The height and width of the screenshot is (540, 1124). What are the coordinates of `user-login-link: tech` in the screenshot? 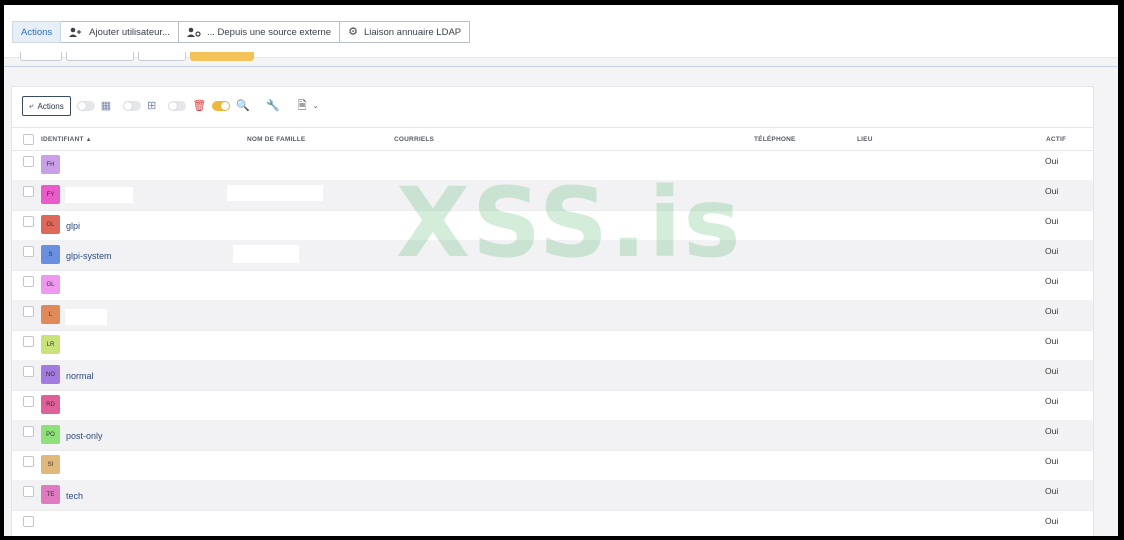 It's located at (74, 496).